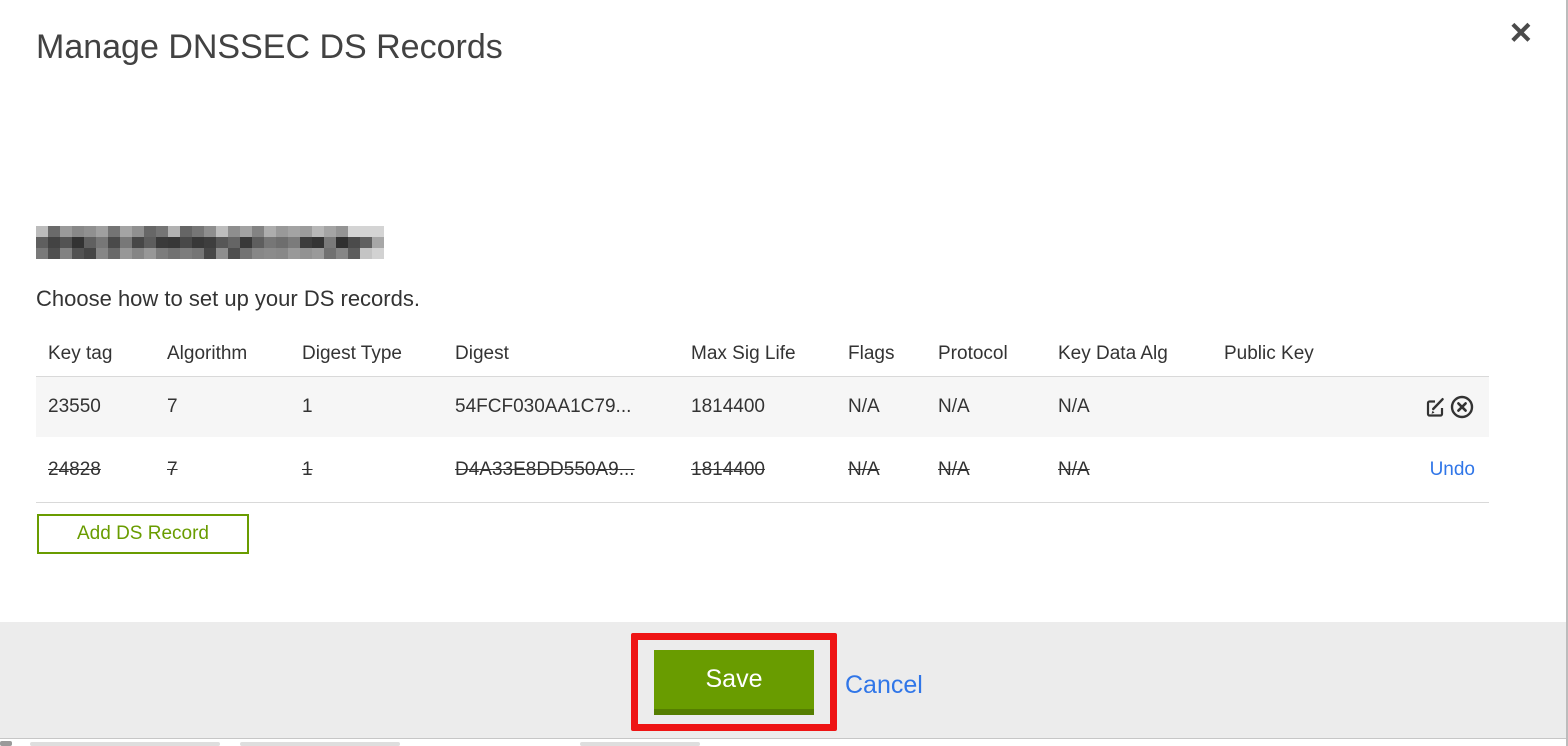  I want to click on edit-square-icon, so click(1435, 407).